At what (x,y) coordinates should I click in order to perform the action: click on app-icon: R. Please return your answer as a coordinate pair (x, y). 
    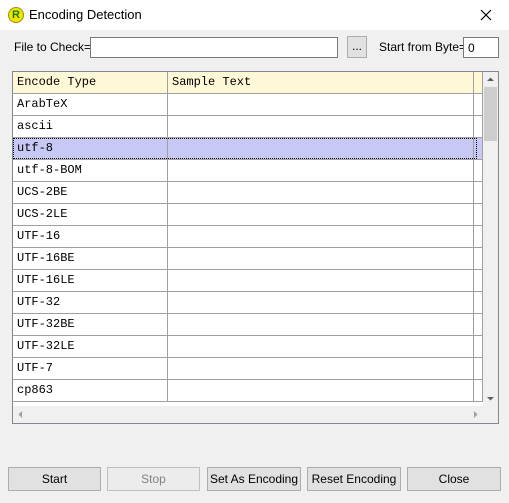
    Looking at the image, I should click on (16, 15).